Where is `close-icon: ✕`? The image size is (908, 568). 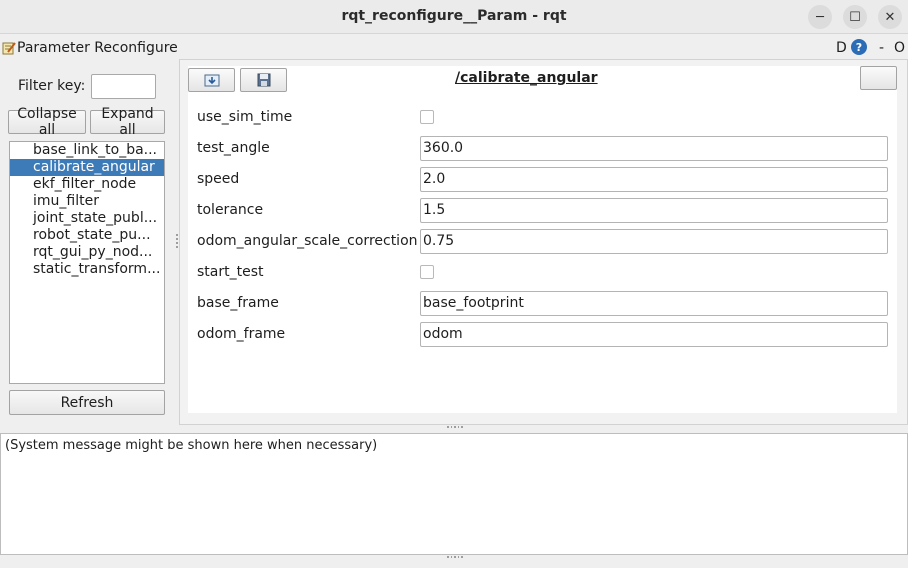
close-icon: ✕ is located at coordinates (890, 17).